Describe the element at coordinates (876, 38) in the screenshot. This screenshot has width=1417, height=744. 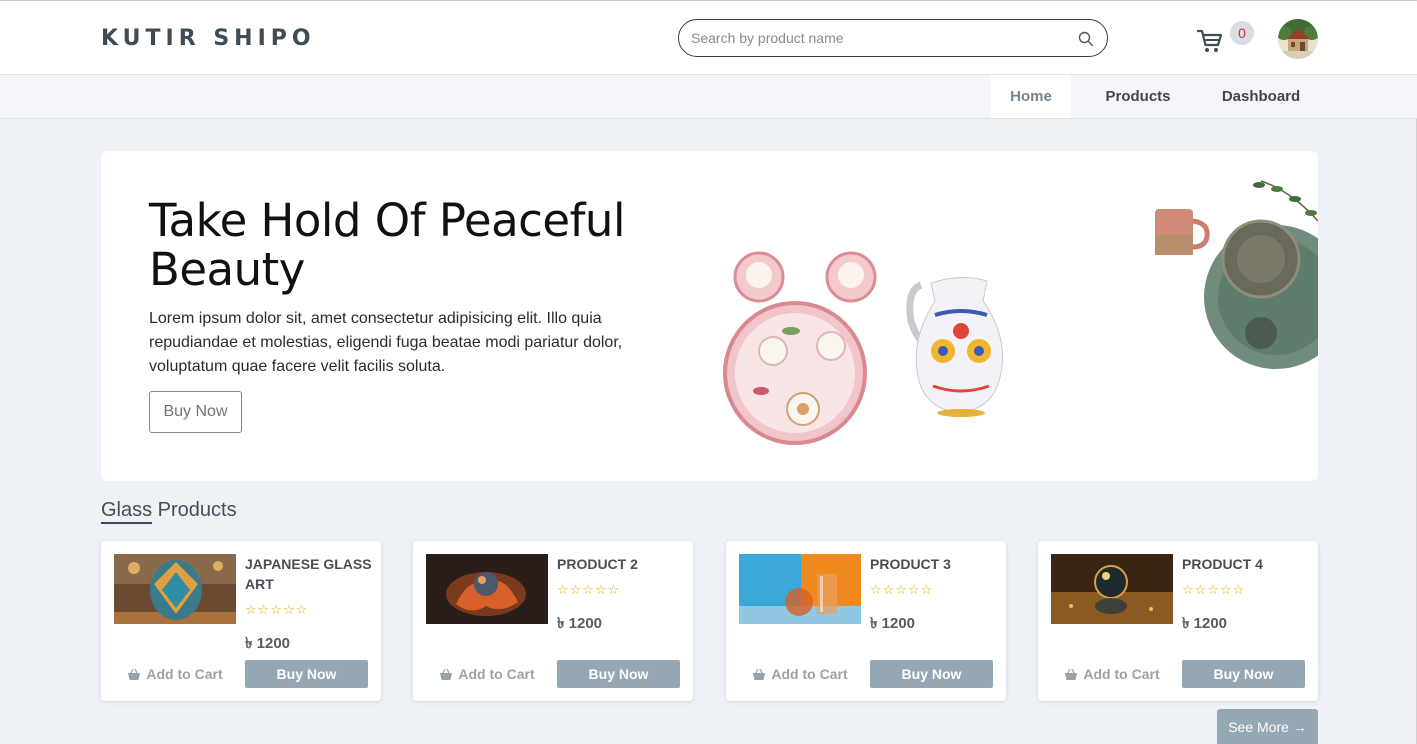
I see `search-input` at that location.